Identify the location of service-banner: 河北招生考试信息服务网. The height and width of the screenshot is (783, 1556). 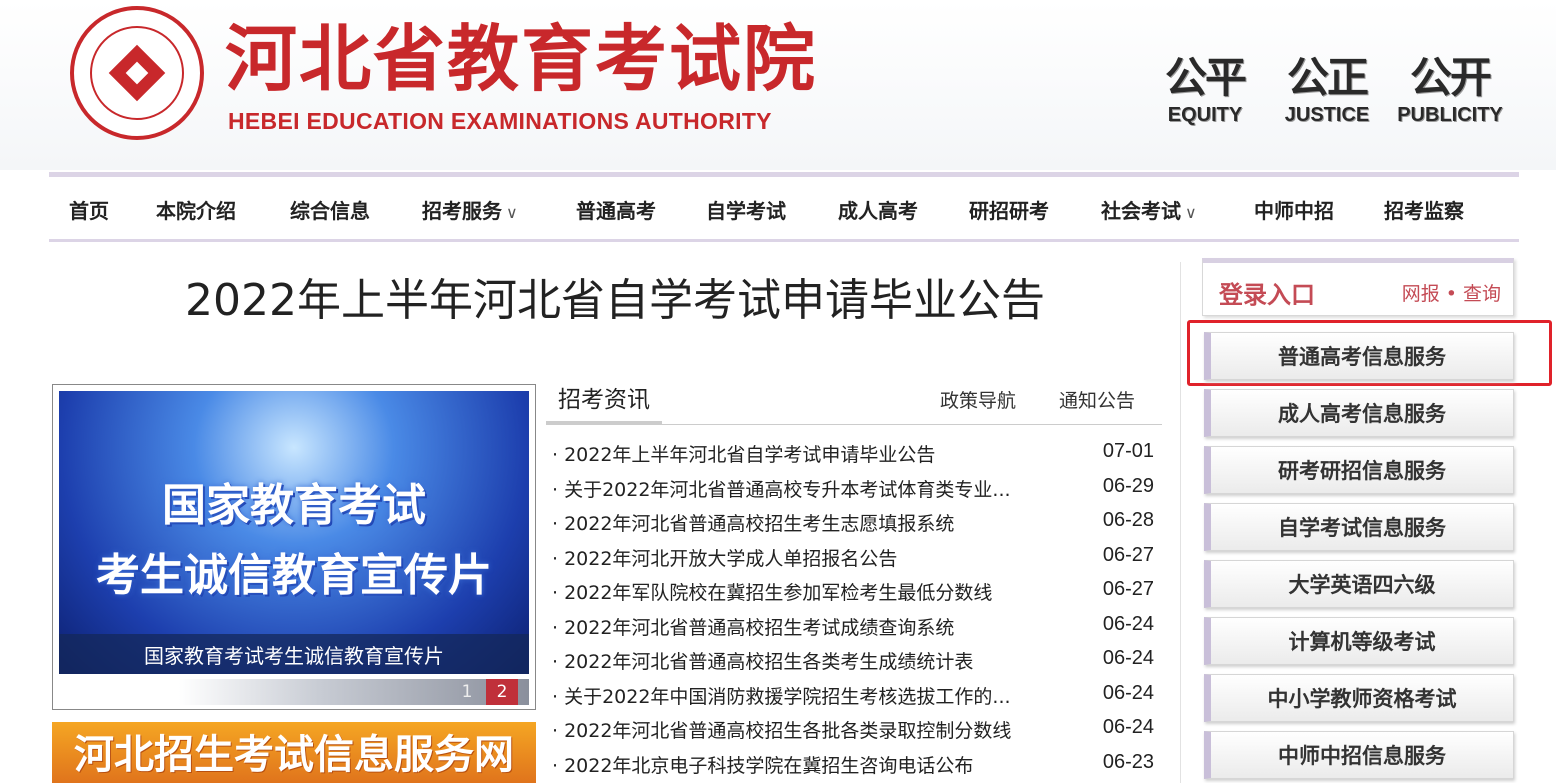
(294, 752).